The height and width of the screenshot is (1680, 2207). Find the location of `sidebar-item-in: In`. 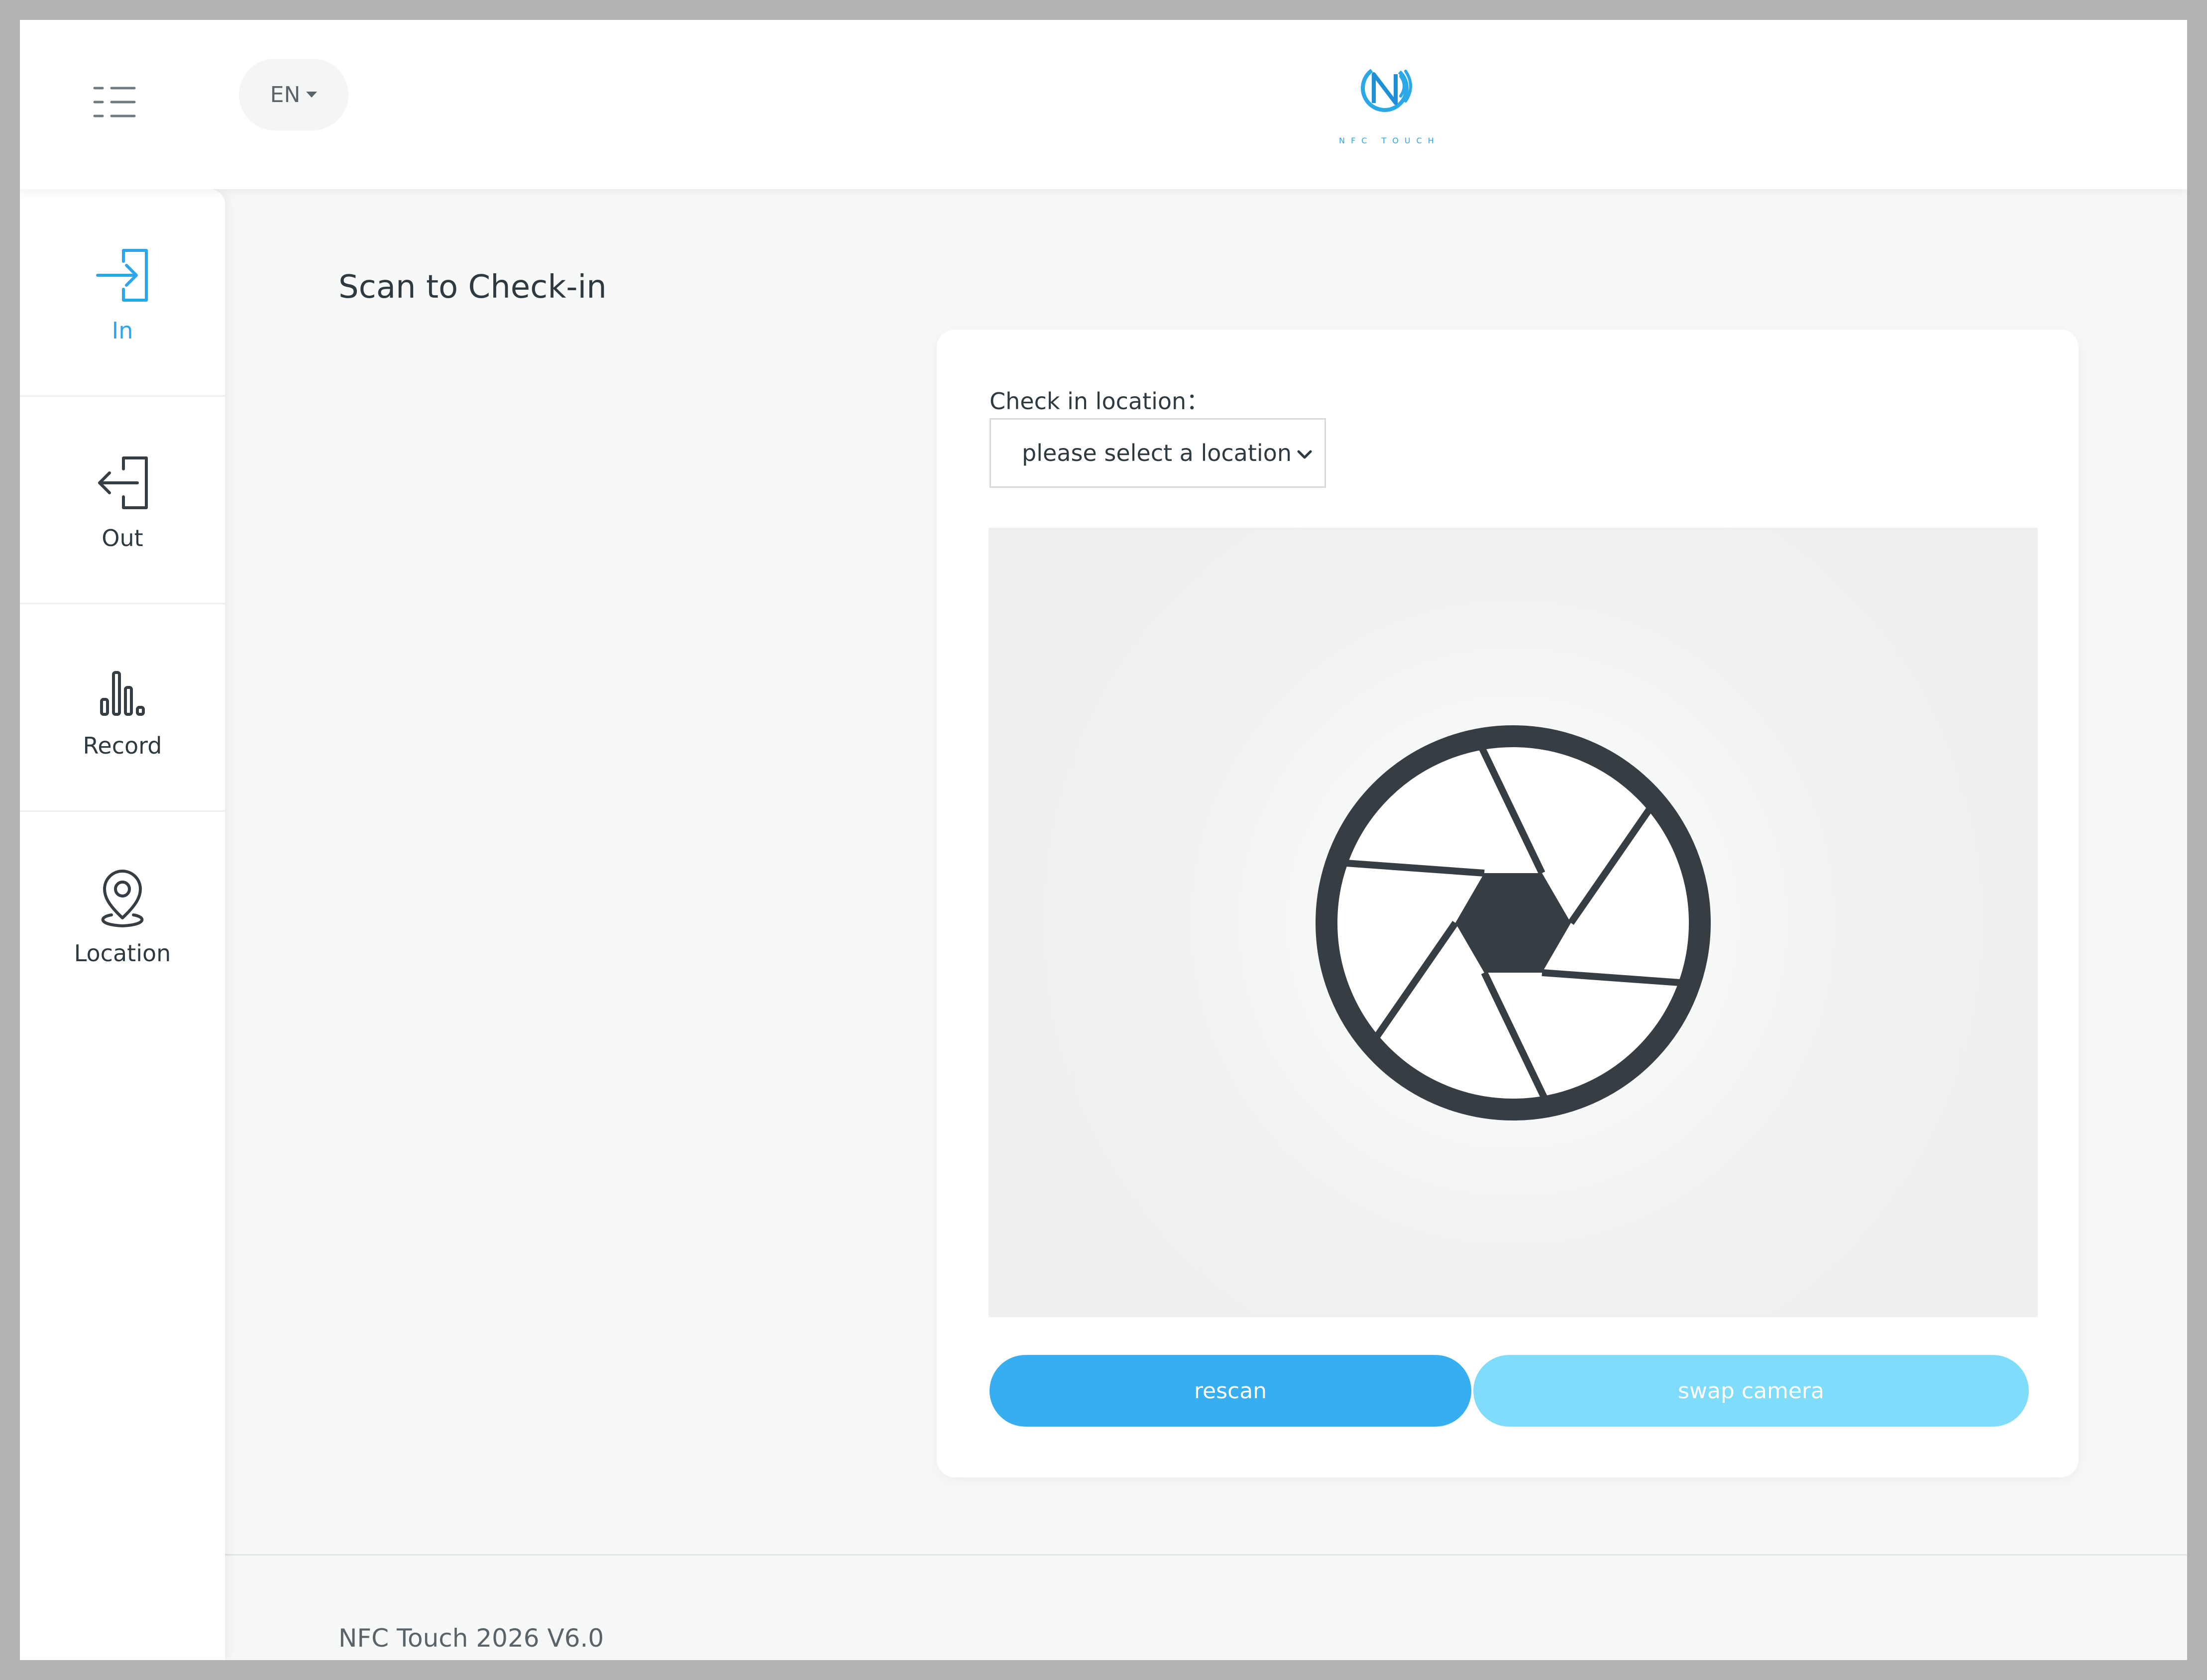

sidebar-item-in: In is located at coordinates (123, 293).